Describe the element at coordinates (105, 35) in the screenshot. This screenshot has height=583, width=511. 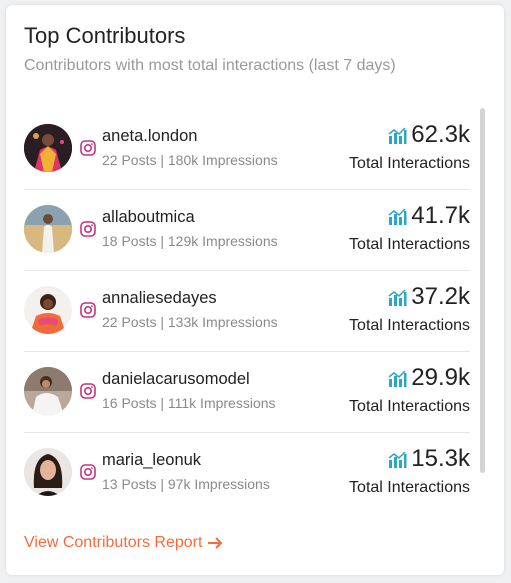
I see `card-title: Top Contributors` at that location.